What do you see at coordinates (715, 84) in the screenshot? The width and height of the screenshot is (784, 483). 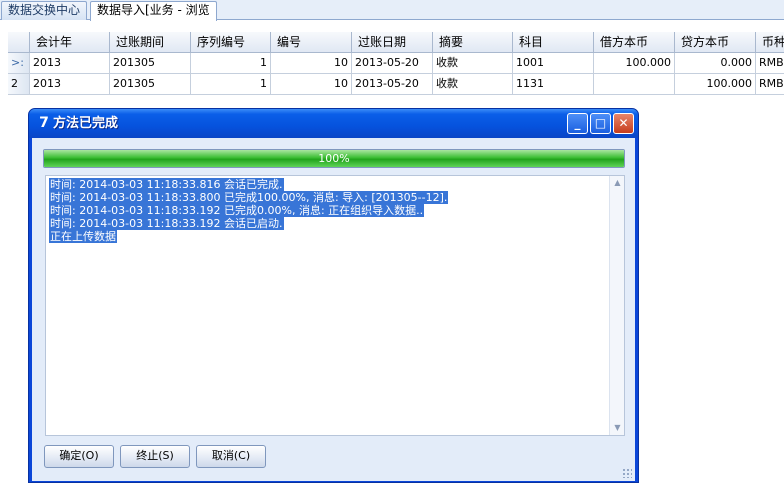 I see `cell-credit: 100.000` at bounding box center [715, 84].